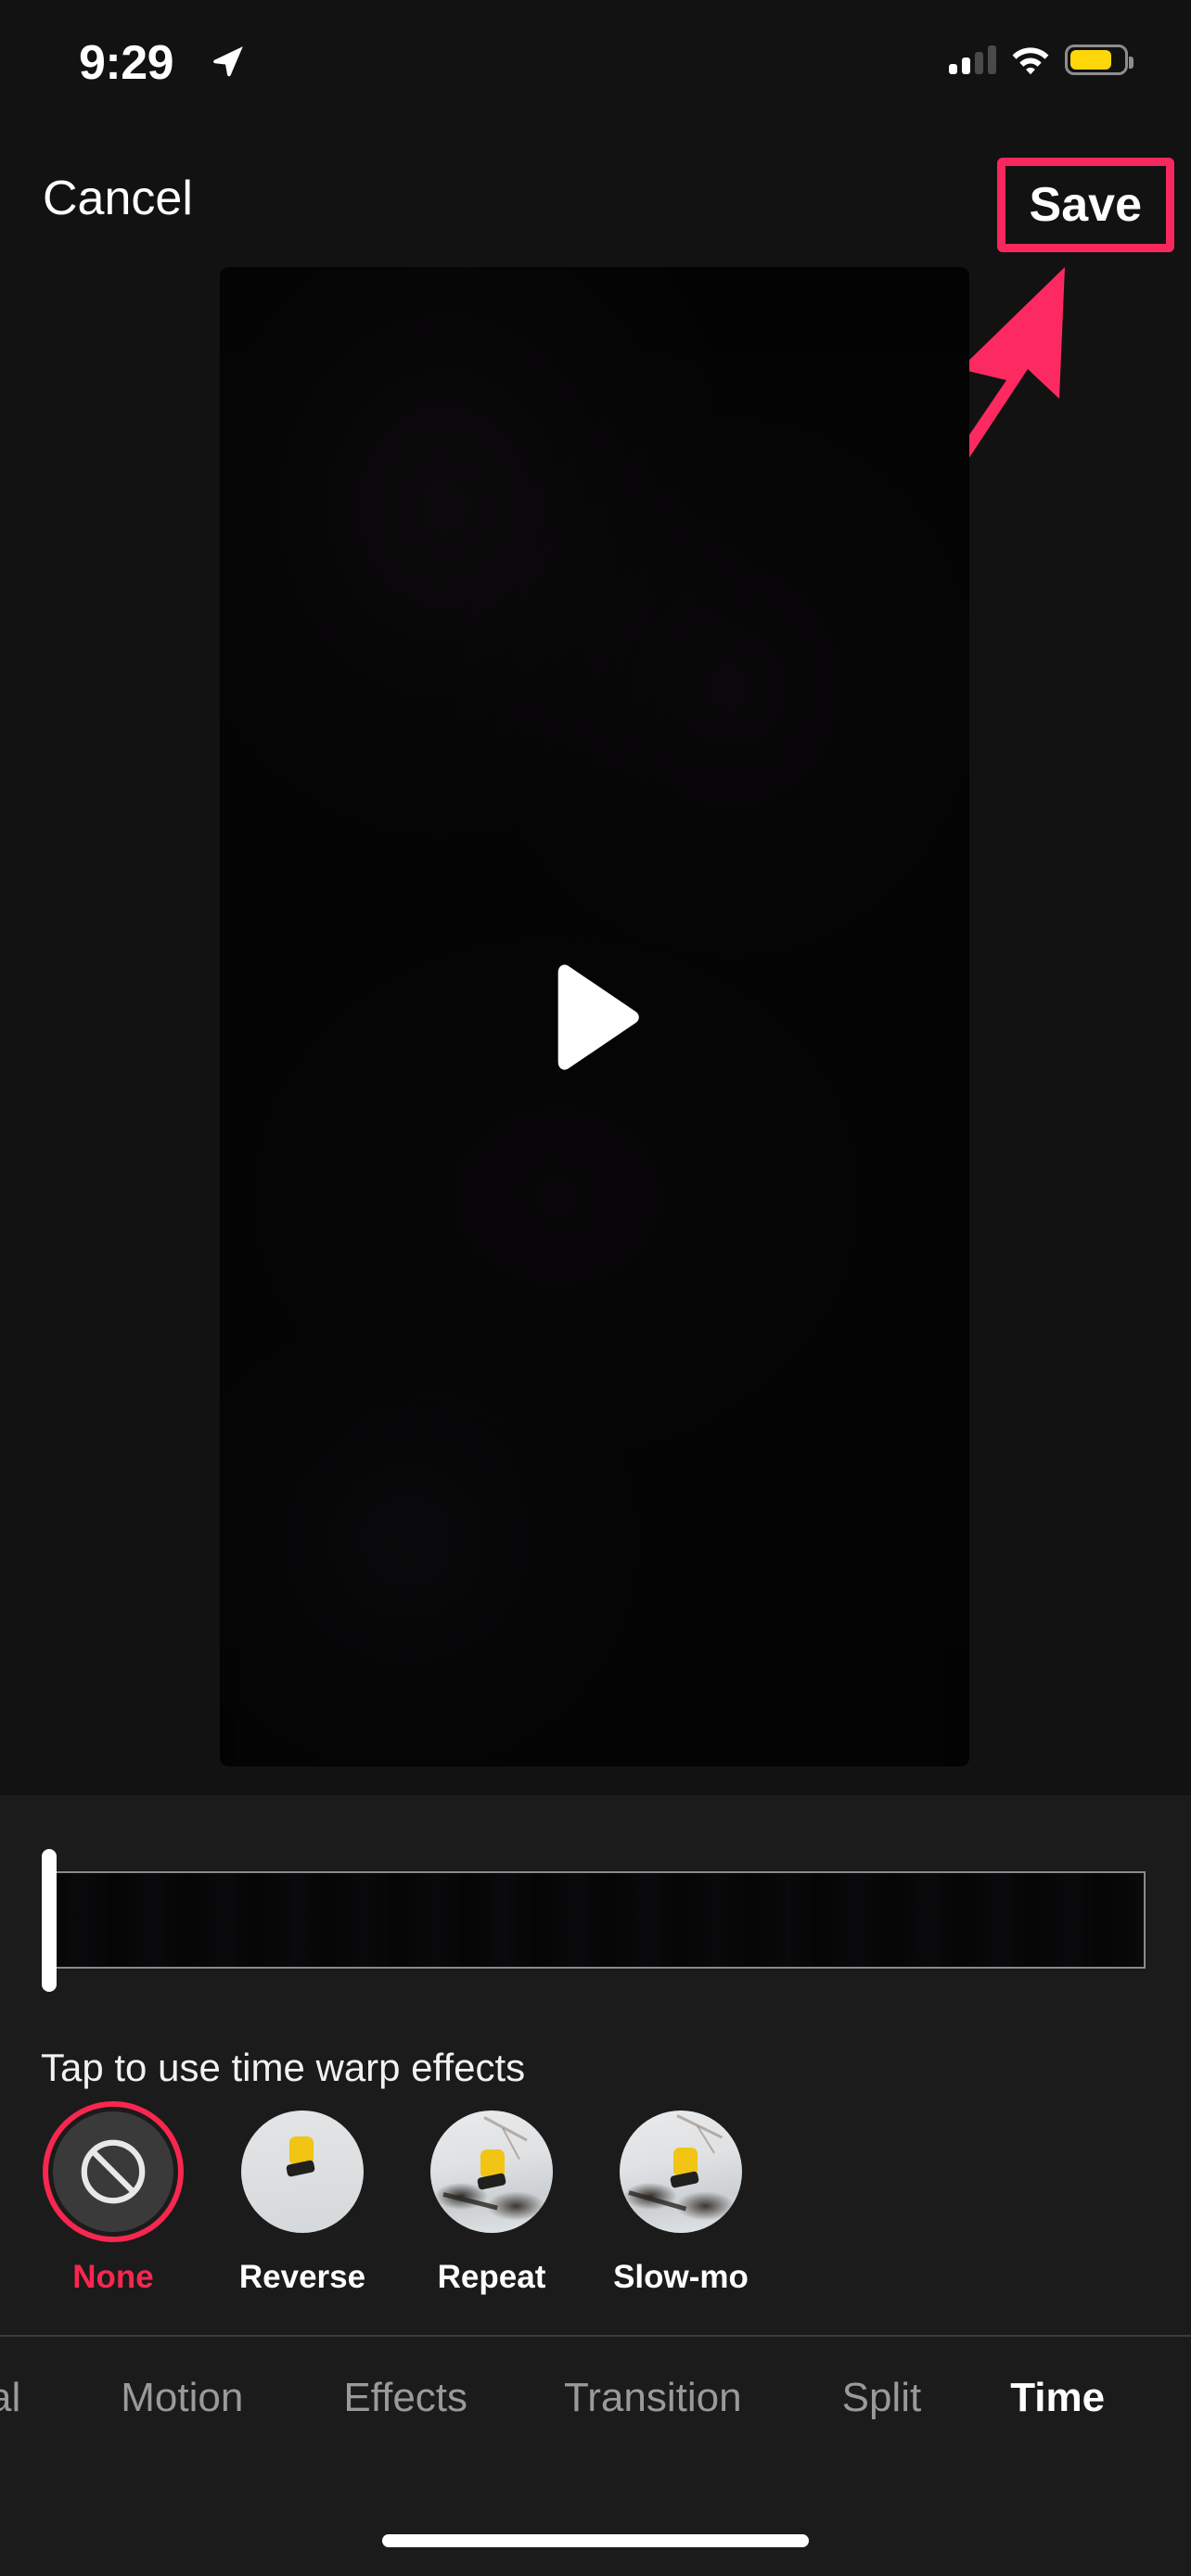 Image resolution: width=1191 pixels, height=2576 pixels. I want to click on effect-thumb-wrap-none, so click(113, 2171).